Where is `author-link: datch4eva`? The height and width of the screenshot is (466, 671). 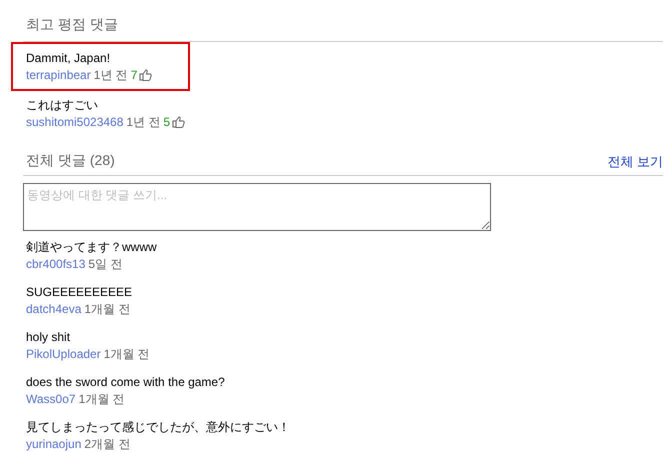 author-link: datch4eva is located at coordinates (54, 309).